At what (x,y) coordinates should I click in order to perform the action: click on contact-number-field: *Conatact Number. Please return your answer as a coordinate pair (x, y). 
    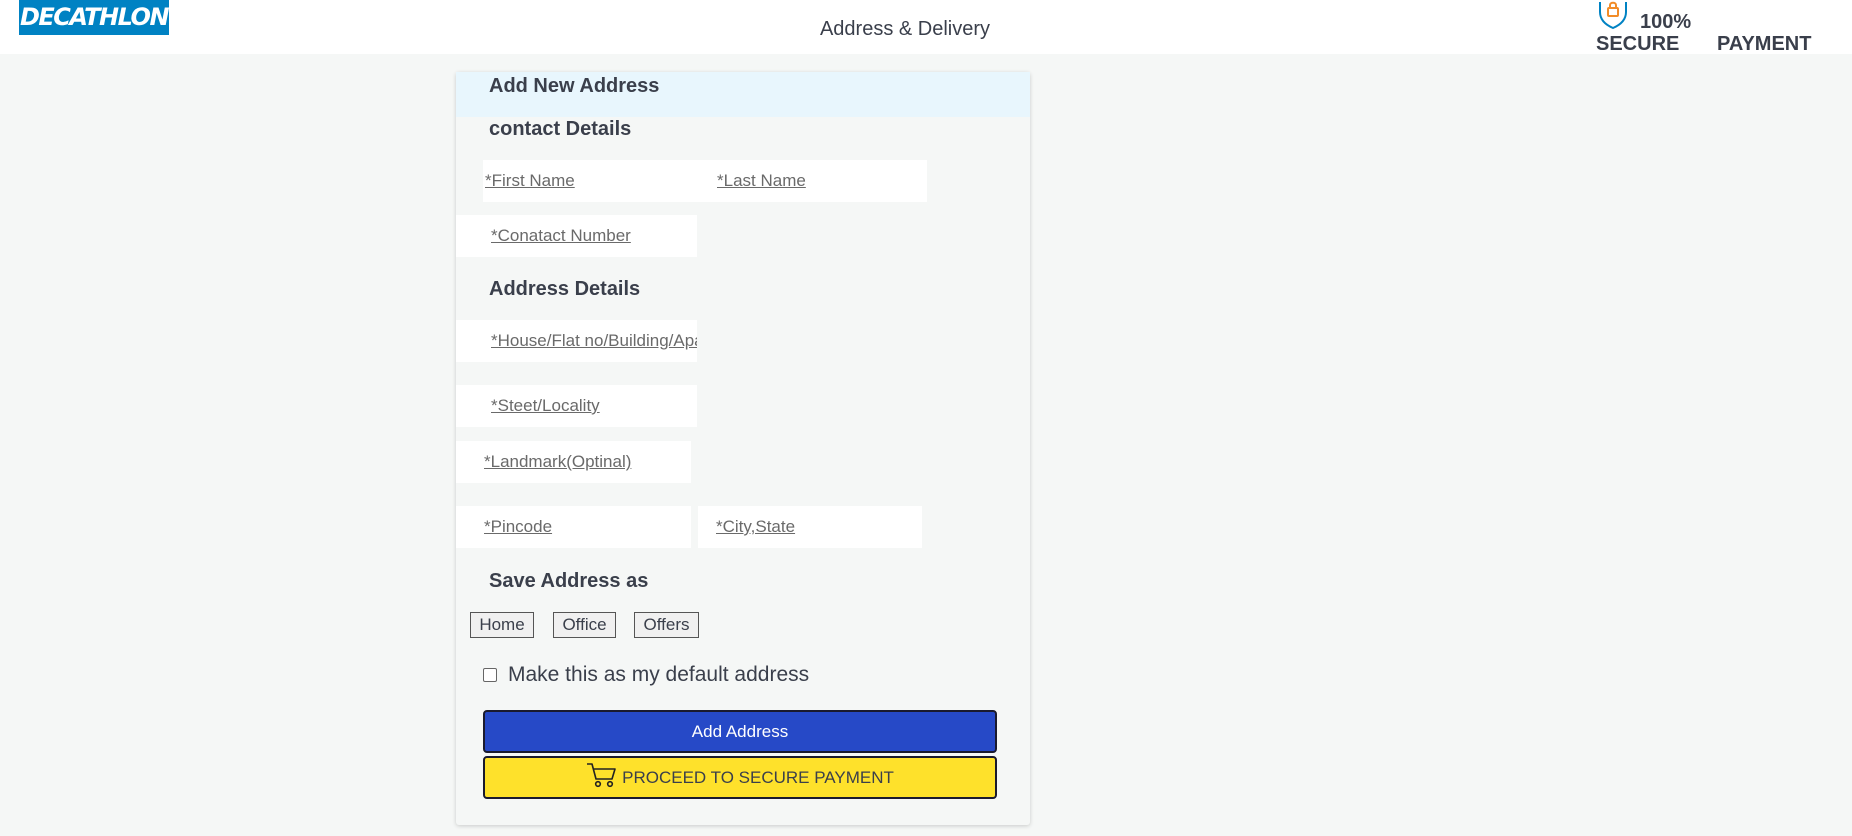
    Looking at the image, I should click on (576, 236).